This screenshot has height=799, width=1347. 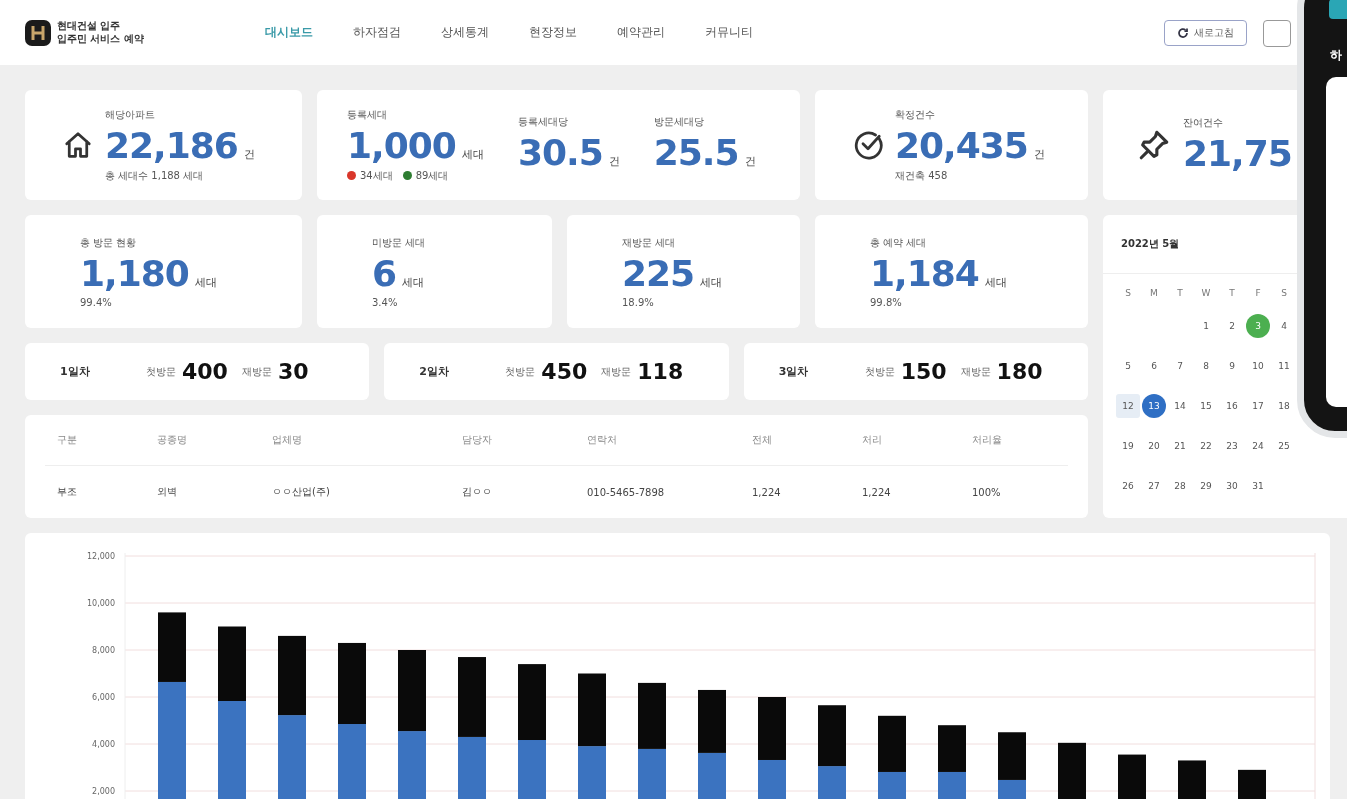 I want to click on count-value: 180, so click(x=1019, y=371).